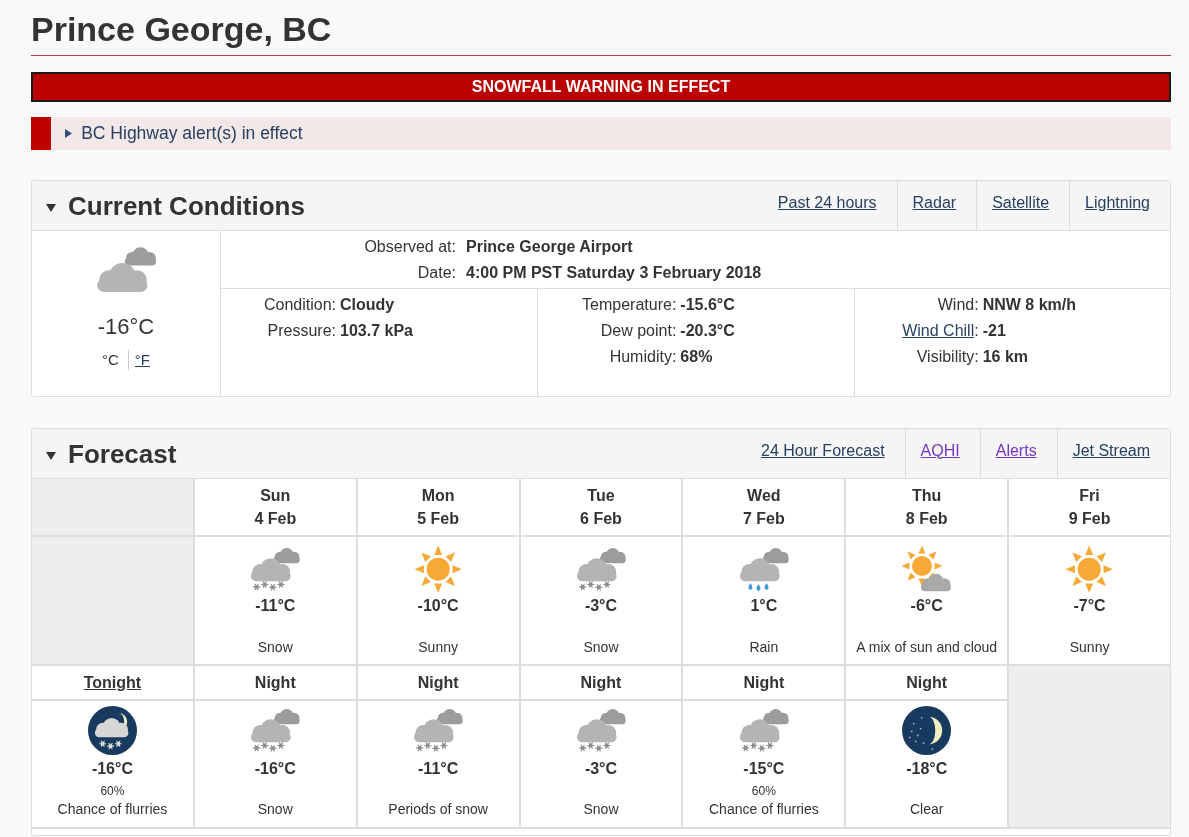 The width and height of the screenshot is (1189, 837). Describe the element at coordinates (1117, 202) in the screenshot. I see `header-link: Lightning` at that location.